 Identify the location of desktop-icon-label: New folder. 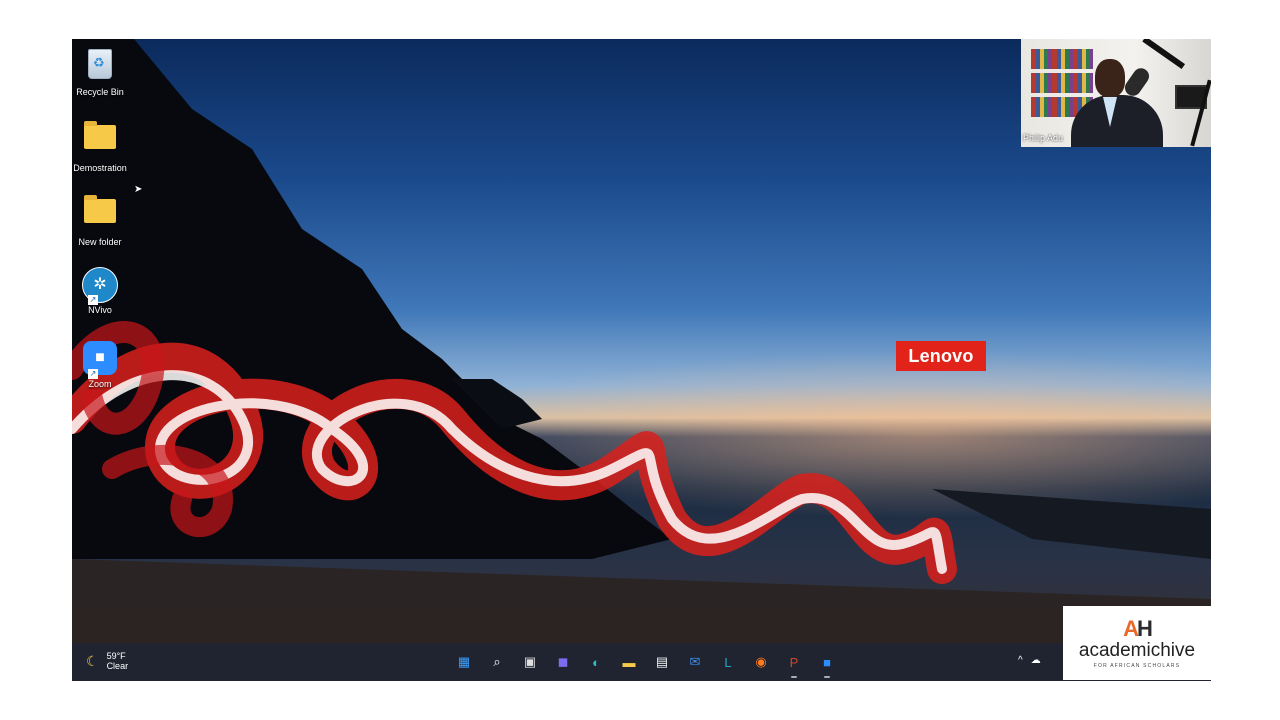
(100, 242).